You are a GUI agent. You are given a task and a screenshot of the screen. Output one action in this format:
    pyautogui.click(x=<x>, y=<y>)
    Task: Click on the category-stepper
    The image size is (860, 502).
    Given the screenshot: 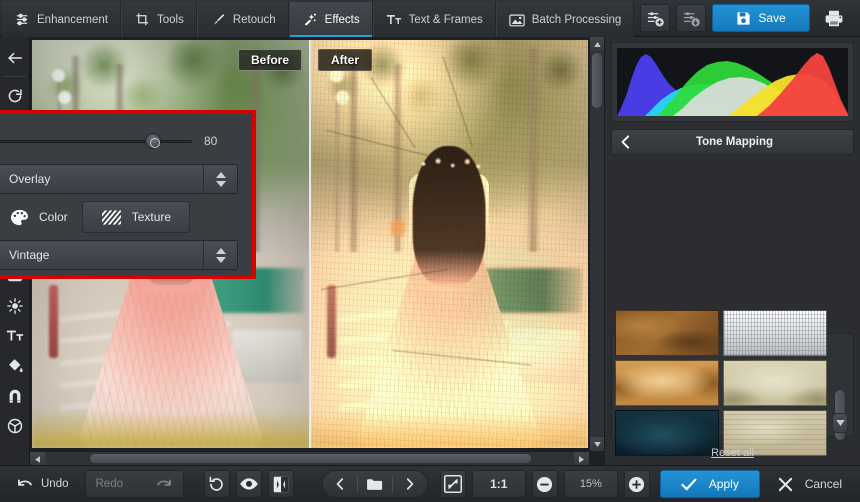 What is the action you would take?
    pyautogui.click(x=220, y=255)
    